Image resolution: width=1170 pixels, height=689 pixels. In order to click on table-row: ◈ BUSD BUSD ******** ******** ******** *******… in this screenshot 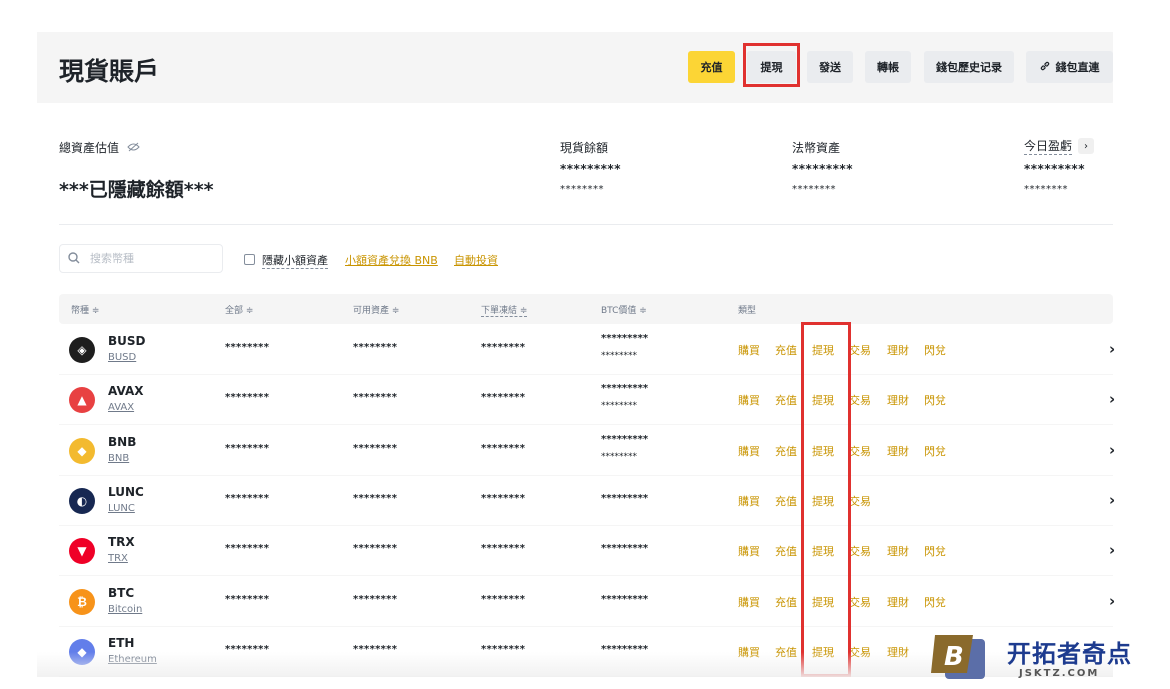, I will do `click(587, 349)`.